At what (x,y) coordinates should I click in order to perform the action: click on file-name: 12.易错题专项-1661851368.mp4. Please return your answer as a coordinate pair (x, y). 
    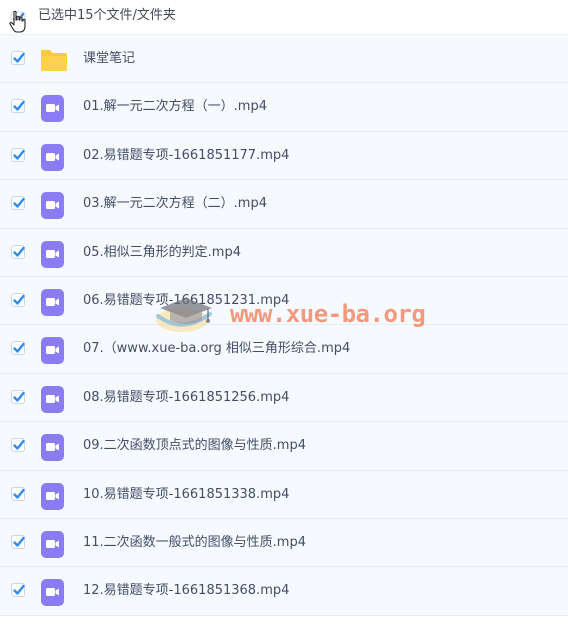
    Looking at the image, I should click on (186, 591).